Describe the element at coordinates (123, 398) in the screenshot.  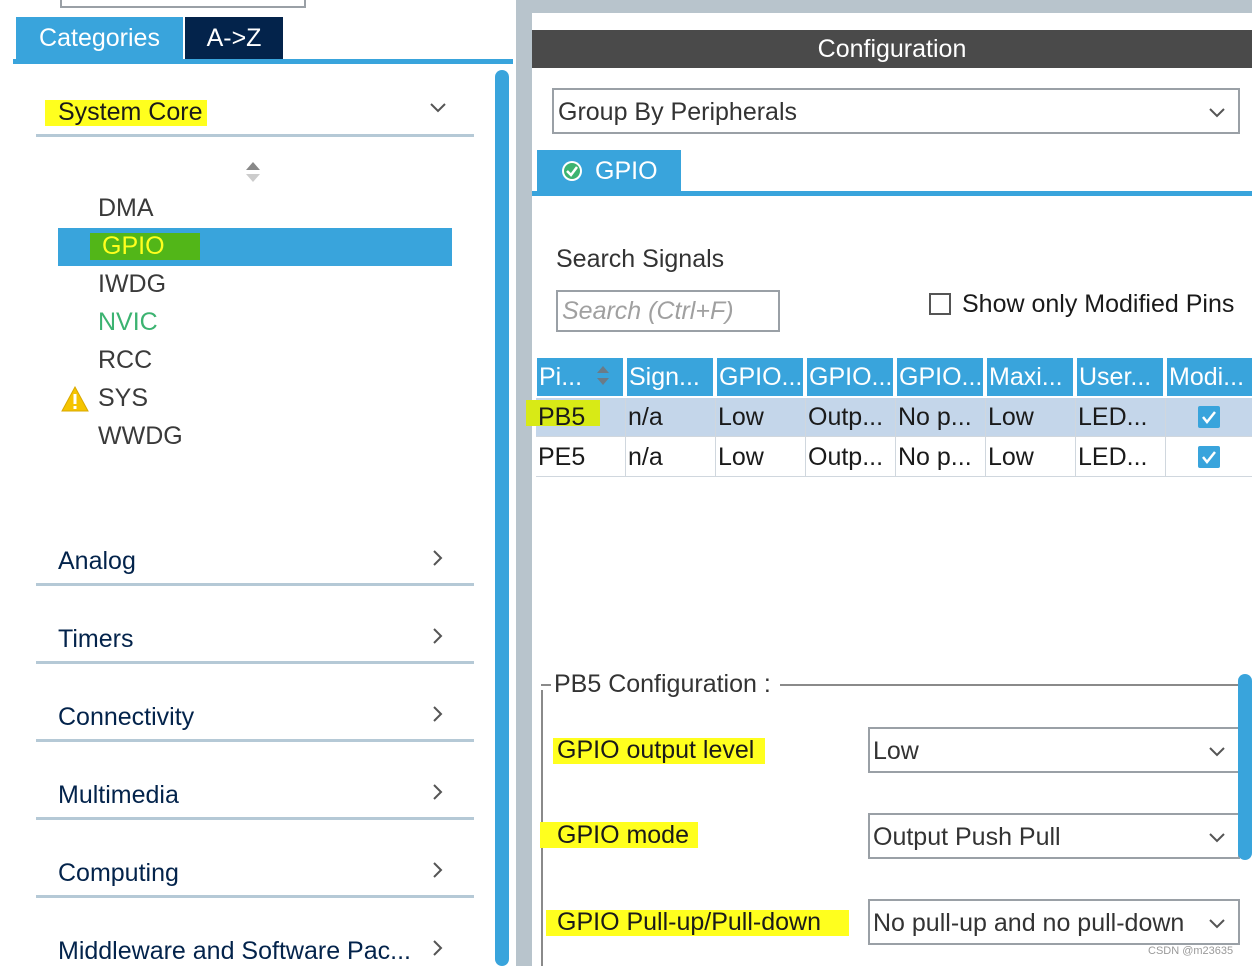
I see `item-sys: SYS` at that location.